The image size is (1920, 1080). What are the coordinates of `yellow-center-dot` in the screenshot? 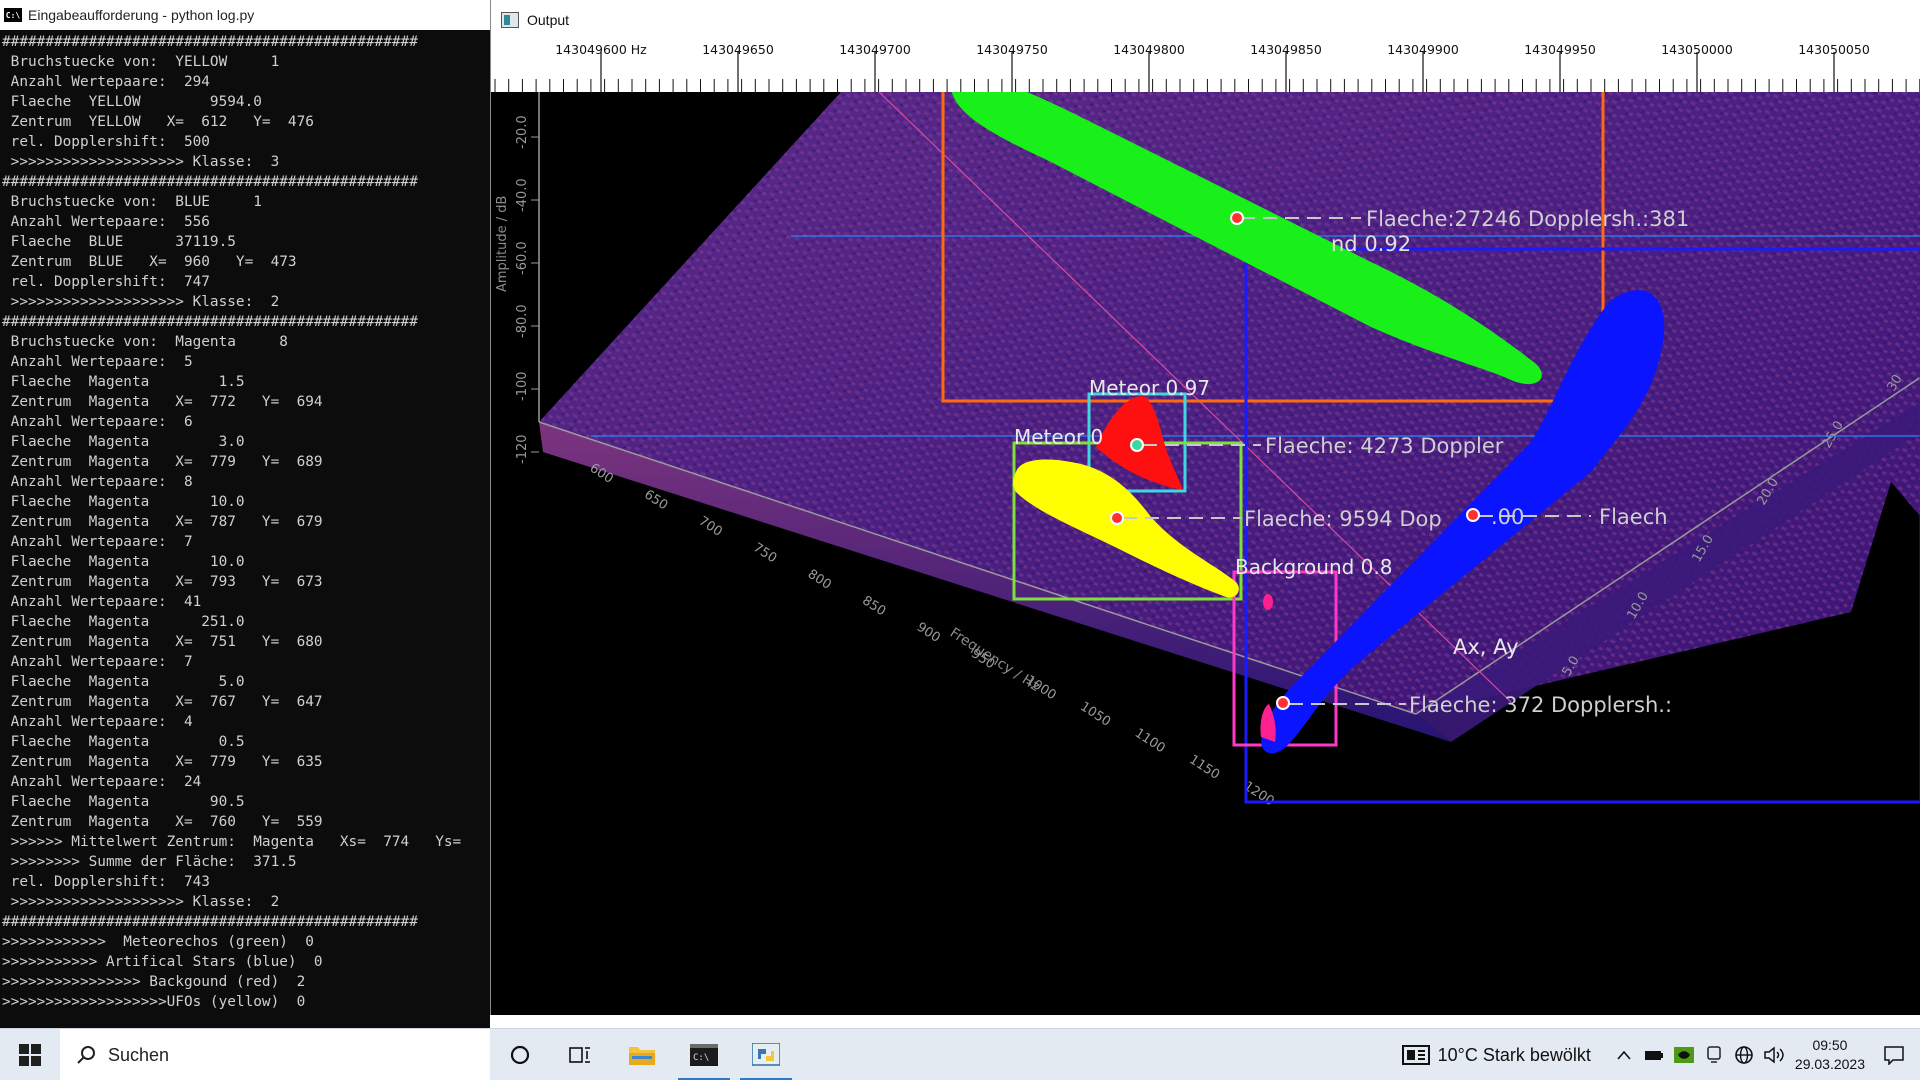 It's located at (1117, 518).